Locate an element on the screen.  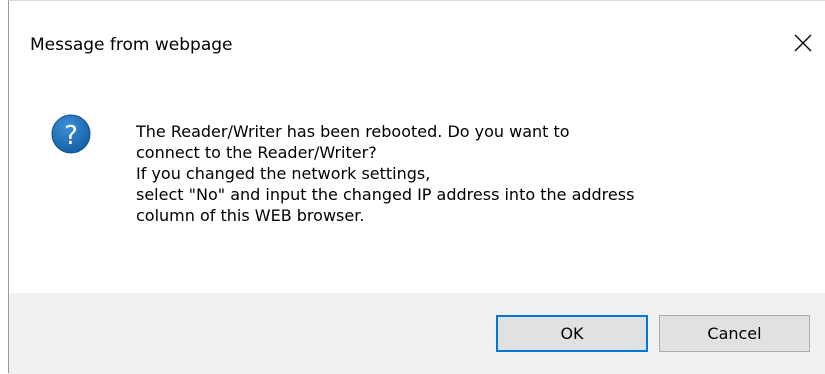
close-button is located at coordinates (803, 43).